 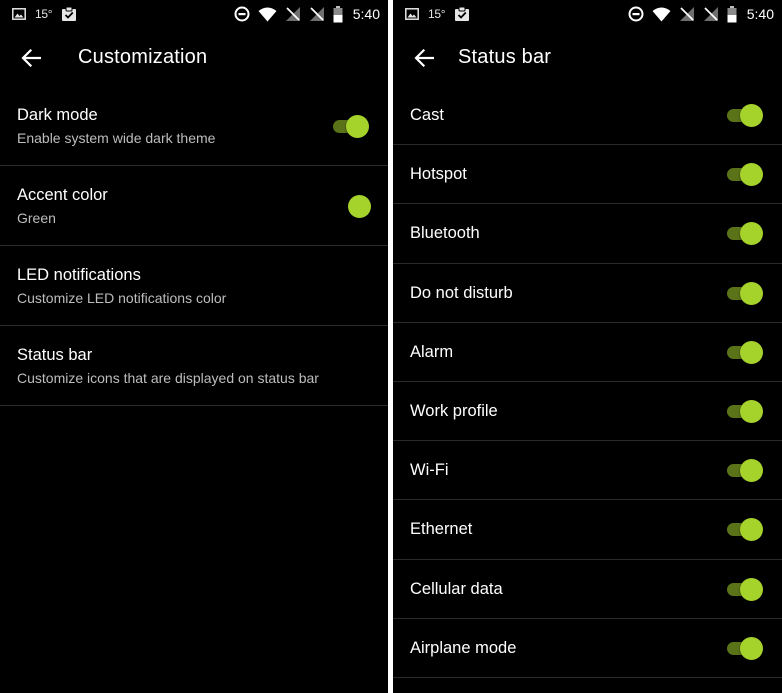 I want to click on accent-color-swatch, so click(x=359, y=206).